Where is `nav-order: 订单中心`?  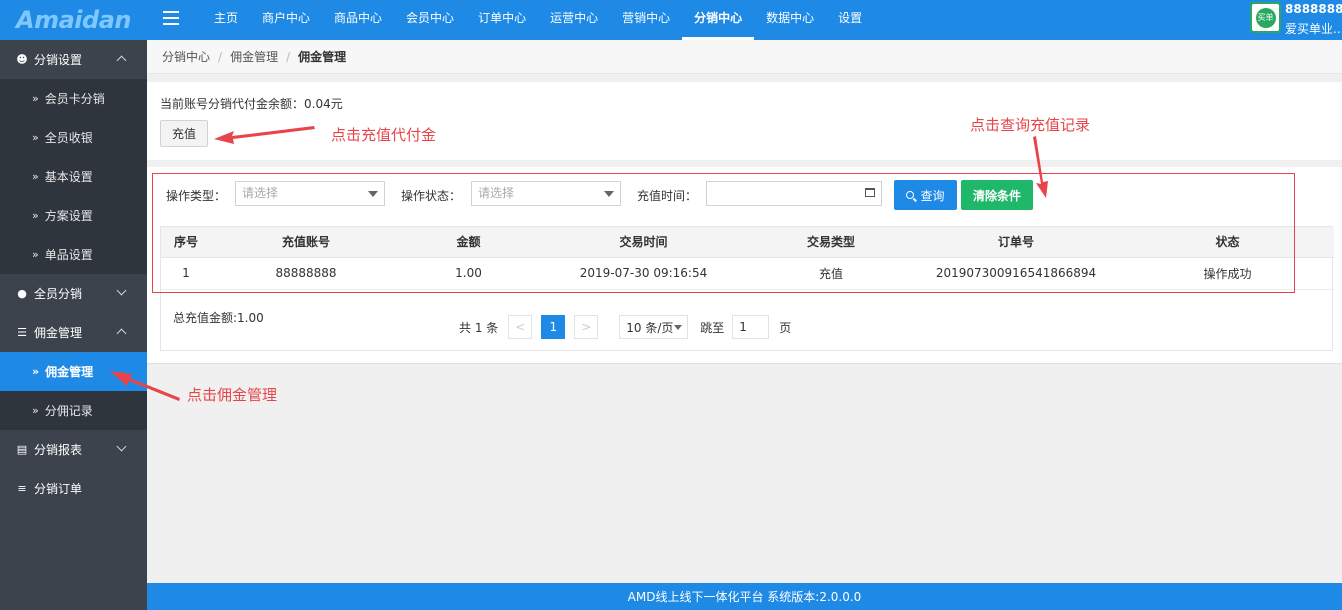
nav-order: 订单中心 is located at coordinates (502, 20).